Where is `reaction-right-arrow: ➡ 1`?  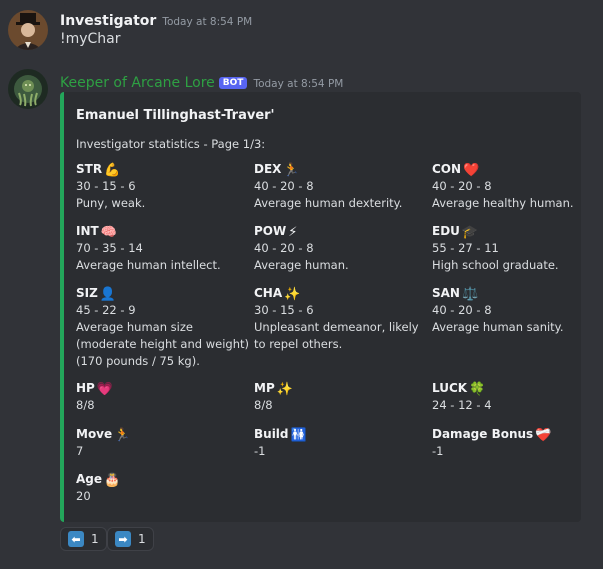
reaction-right-arrow: ➡ 1 is located at coordinates (130, 539).